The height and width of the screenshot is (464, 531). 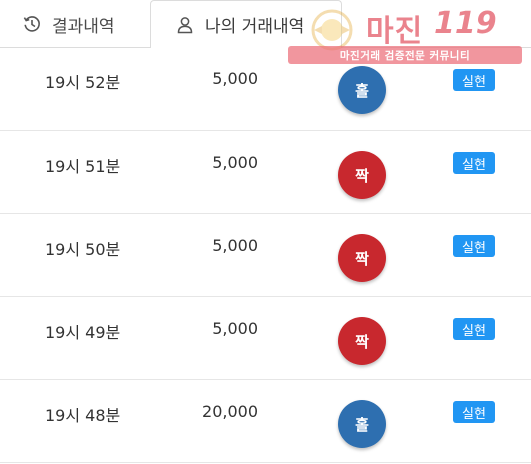 I want to click on tab-bar: 결과내역 나의 거래내역, so click(x=265, y=24).